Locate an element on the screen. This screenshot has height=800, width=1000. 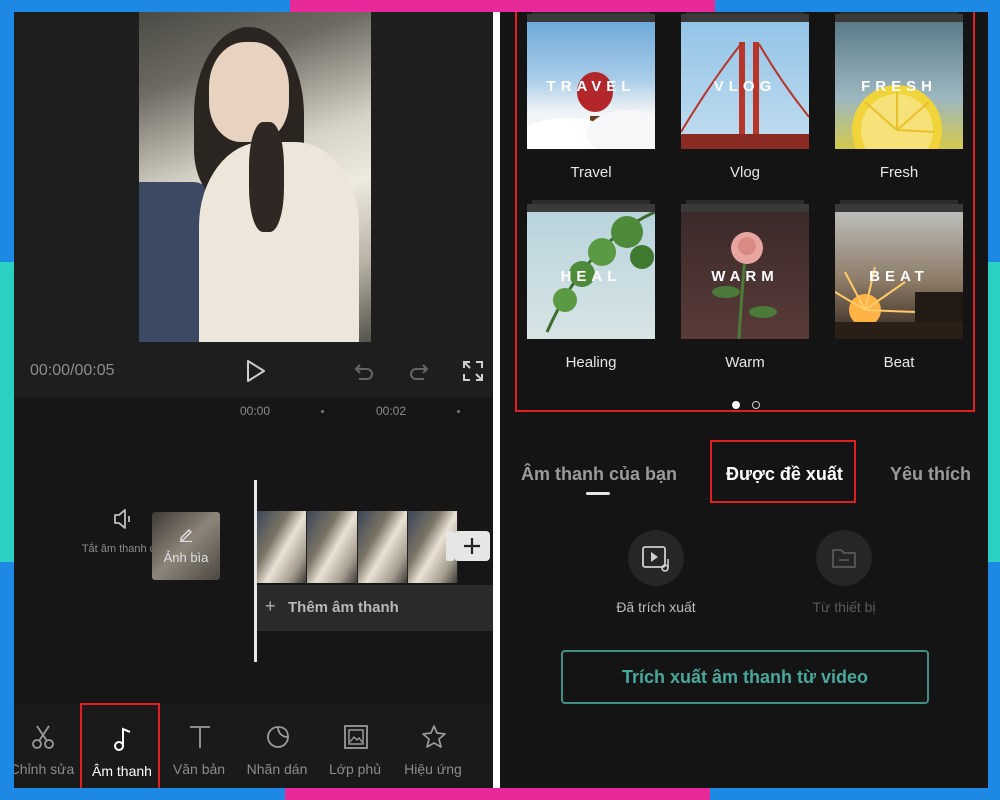
overlay-icon is located at coordinates (356, 737).